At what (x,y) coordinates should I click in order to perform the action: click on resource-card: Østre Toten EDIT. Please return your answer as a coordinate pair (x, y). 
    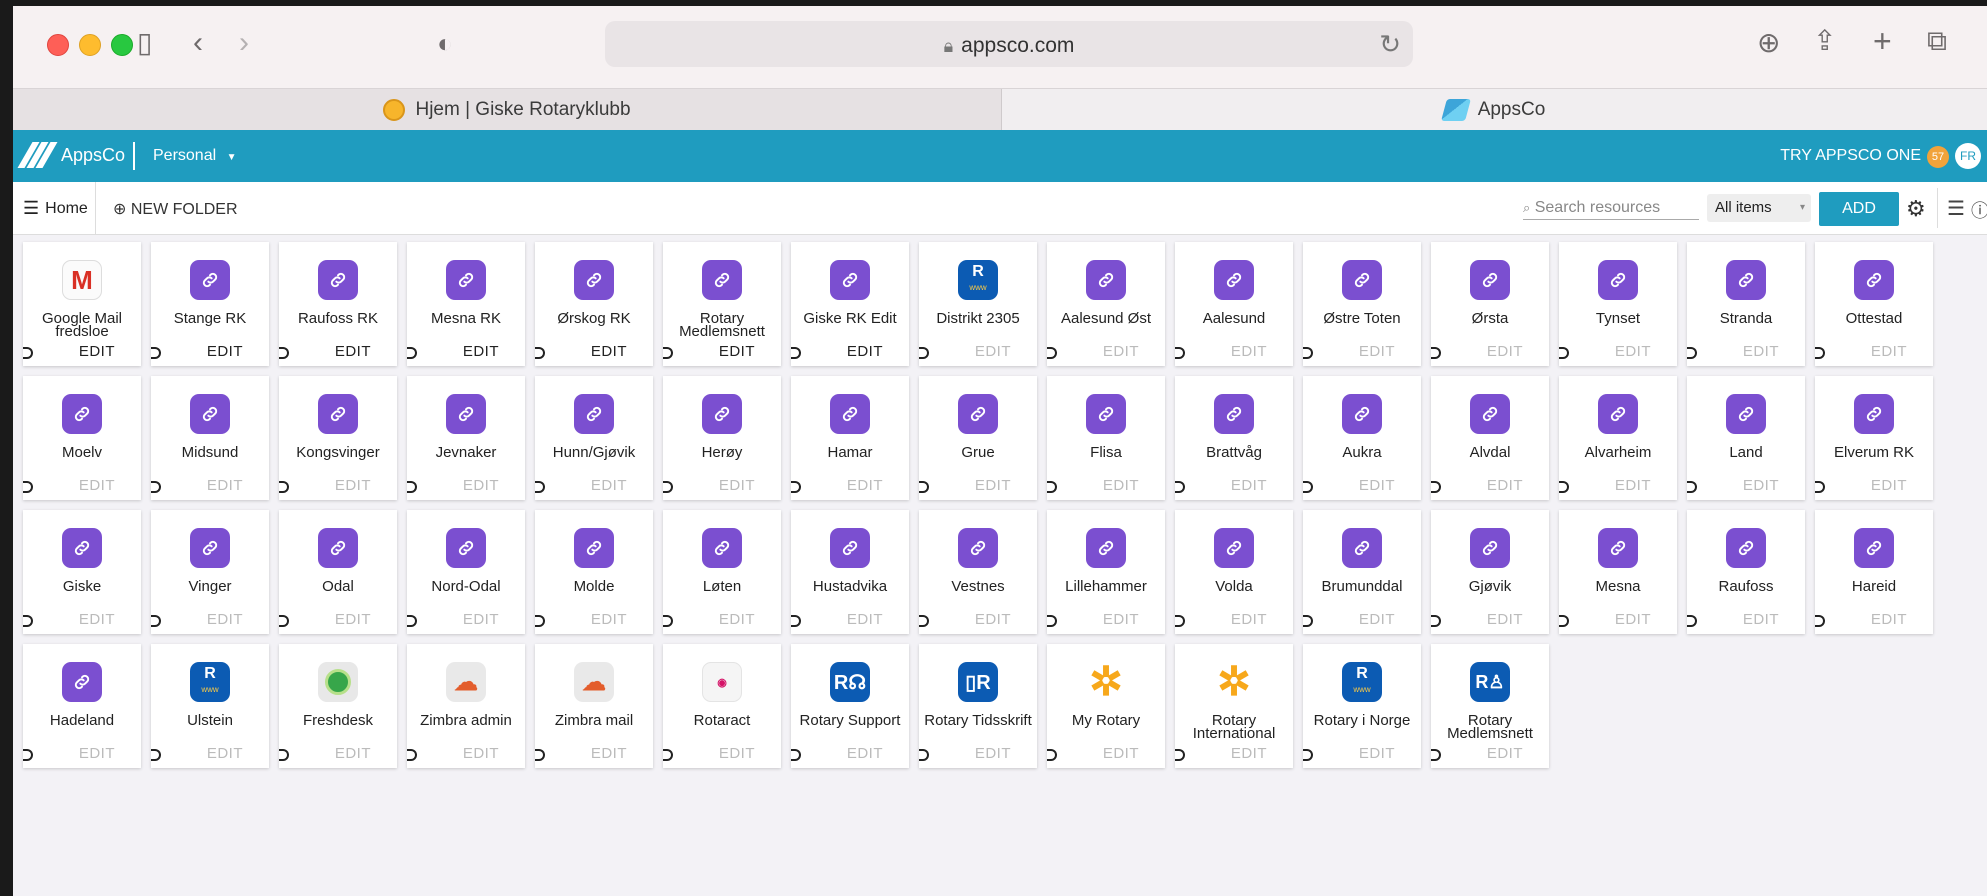
    Looking at the image, I should click on (1362, 304).